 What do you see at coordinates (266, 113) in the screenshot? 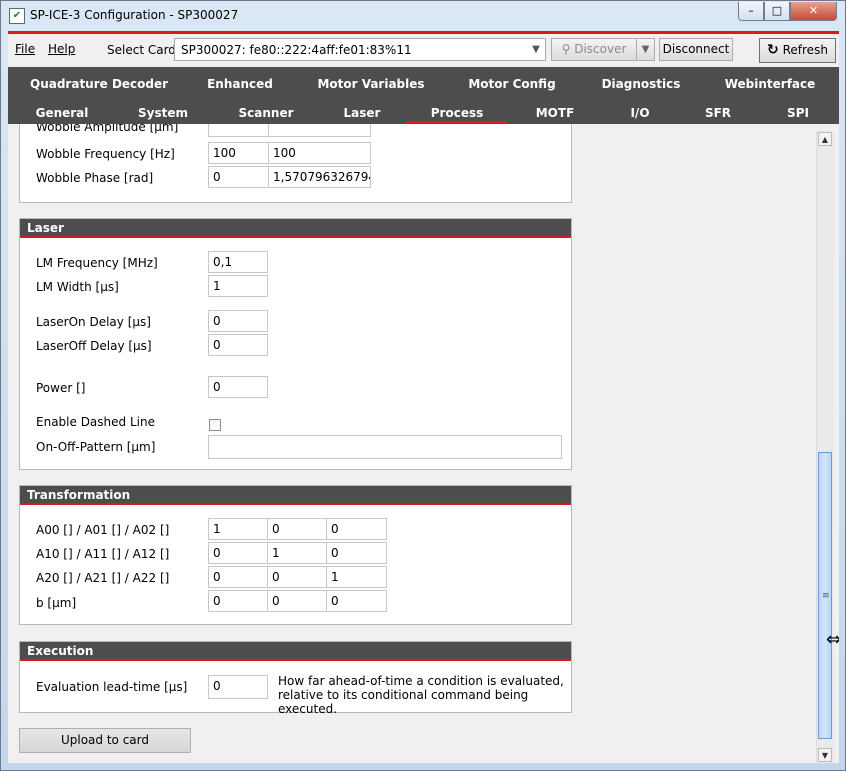
I see `tab-scanner: Scanner` at bounding box center [266, 113].